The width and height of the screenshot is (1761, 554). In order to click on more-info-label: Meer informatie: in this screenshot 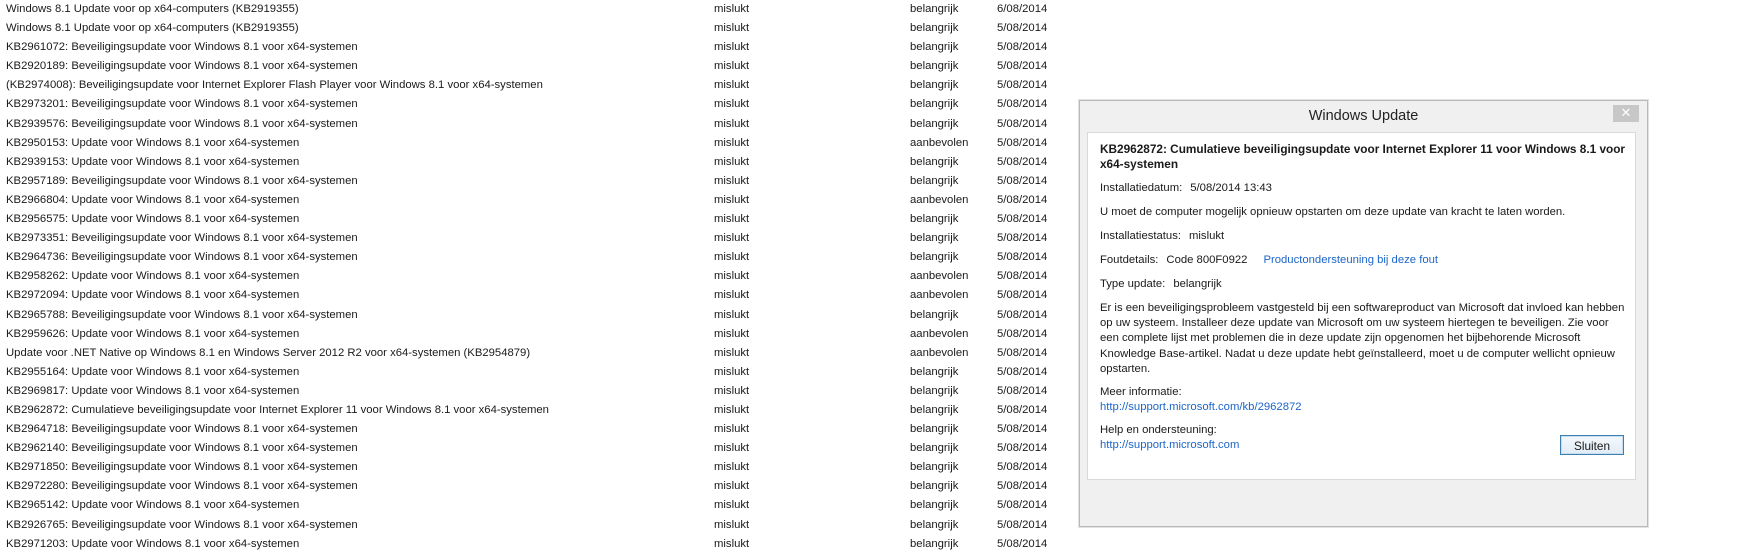, I will do `click(1141, 392)`.